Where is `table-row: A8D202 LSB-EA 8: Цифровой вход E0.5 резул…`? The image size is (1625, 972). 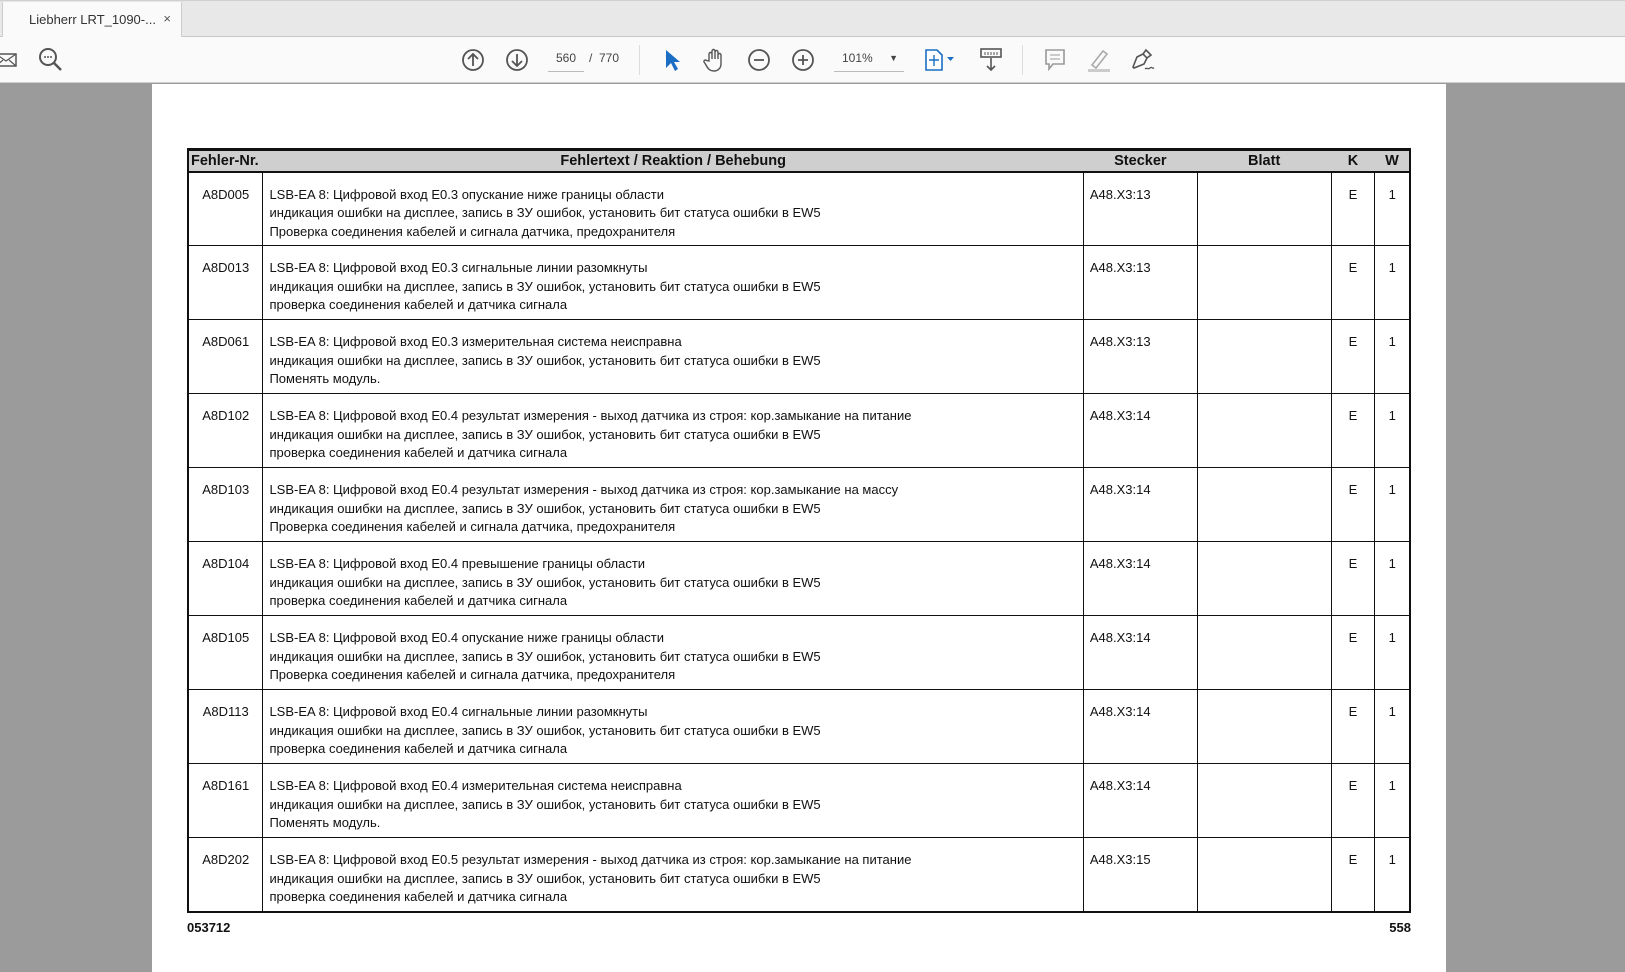
table-row: A8D202 LSB-EA 8: Цифровой вход E0.5 резул… is located at coordinates (799, 875).